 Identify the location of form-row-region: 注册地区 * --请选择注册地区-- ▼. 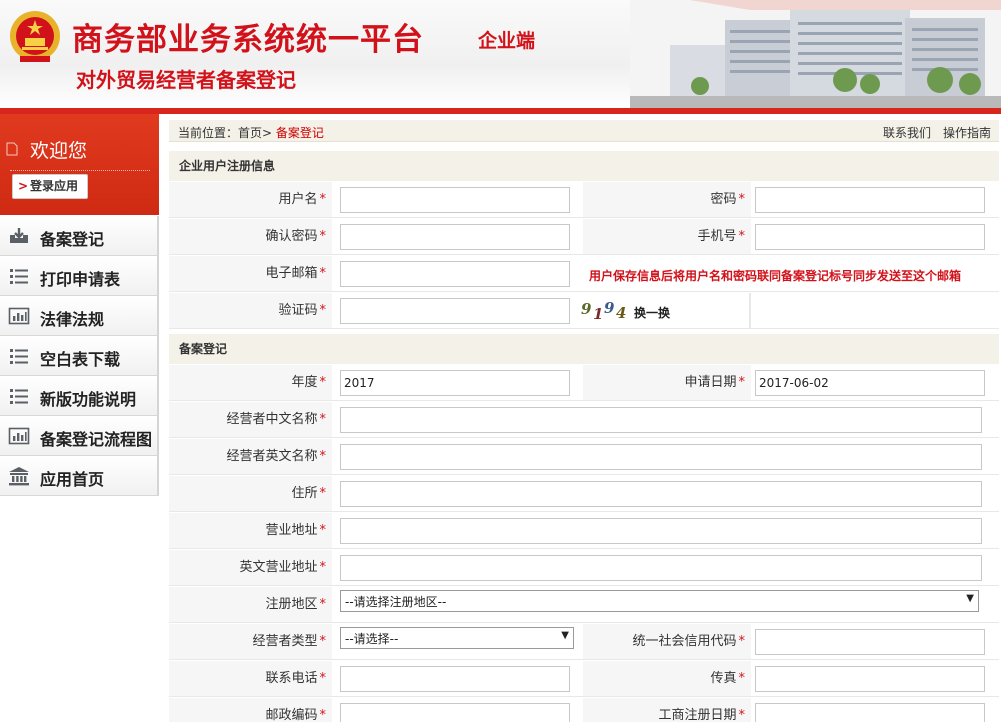
(584, 605).